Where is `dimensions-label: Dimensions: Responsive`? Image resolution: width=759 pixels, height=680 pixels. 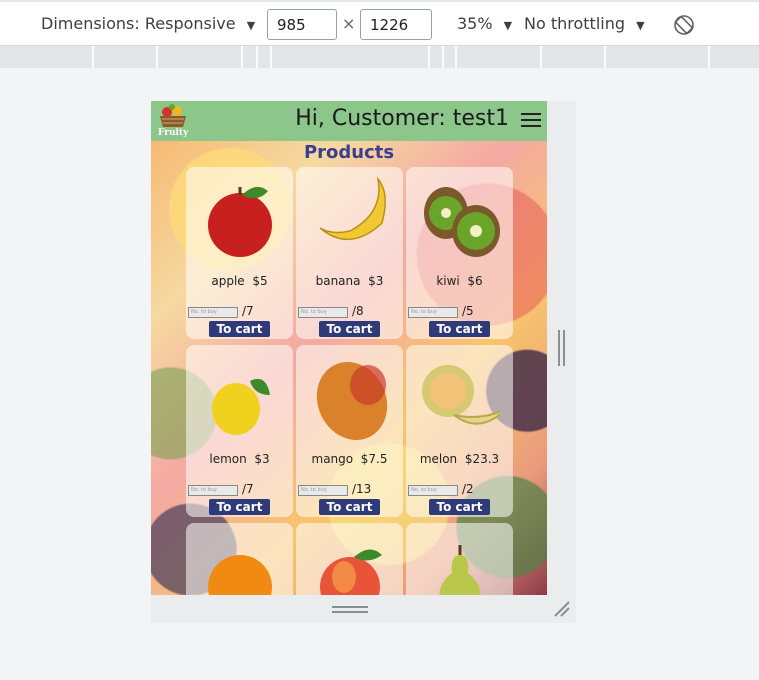 dimensions-label: Dimensions: Responsive is located at coordinates (138, 23).